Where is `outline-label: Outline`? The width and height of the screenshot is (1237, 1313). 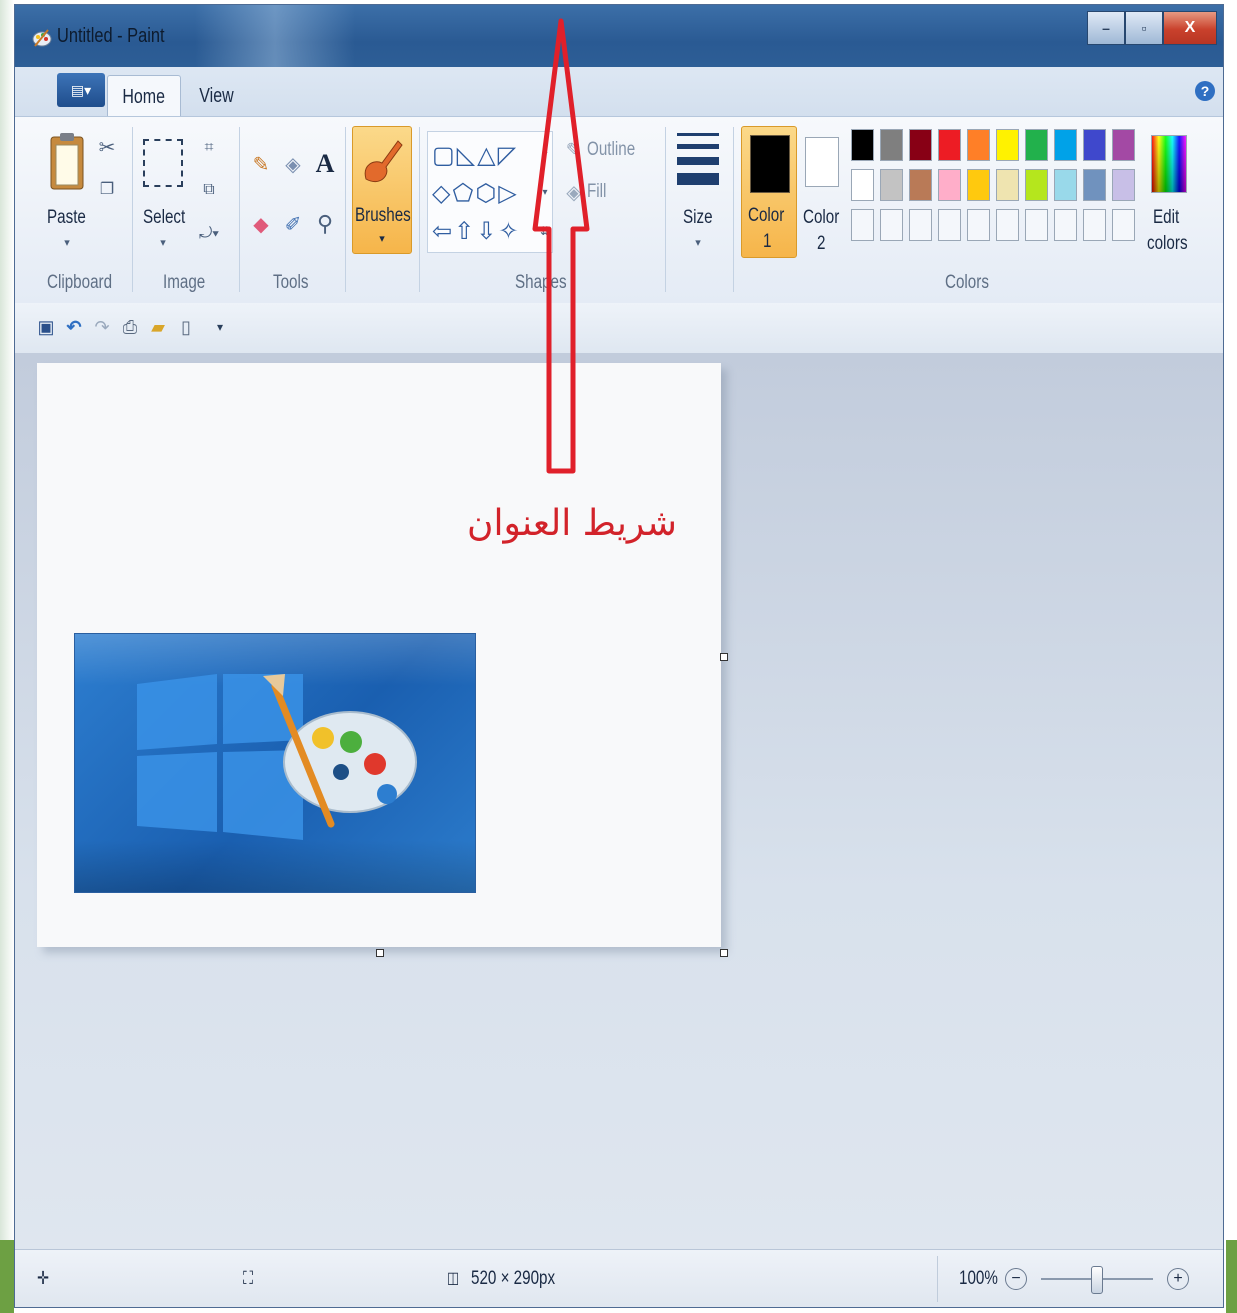
outline-label: Outline is located at coordinates (611, 150).